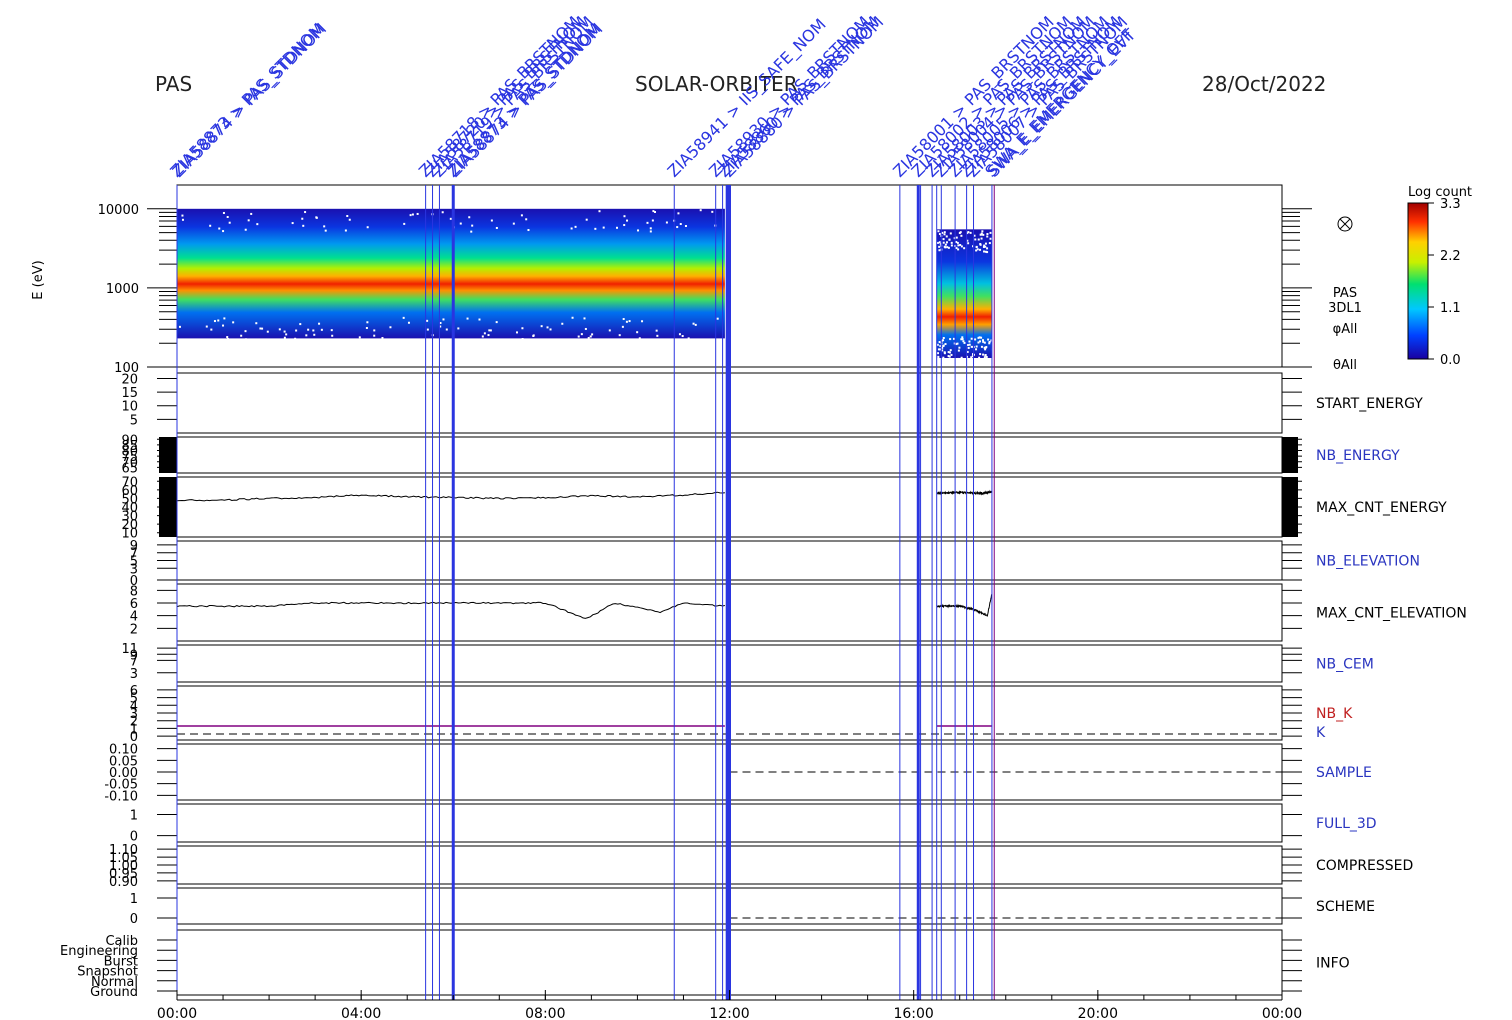 Image resolution: width=1512 pixels, height=1020 pixels. Describe the element at coordinates (1381, 508) in the screenshot. I see `panel-label: MAX_CNT_ENERGY` at that location.